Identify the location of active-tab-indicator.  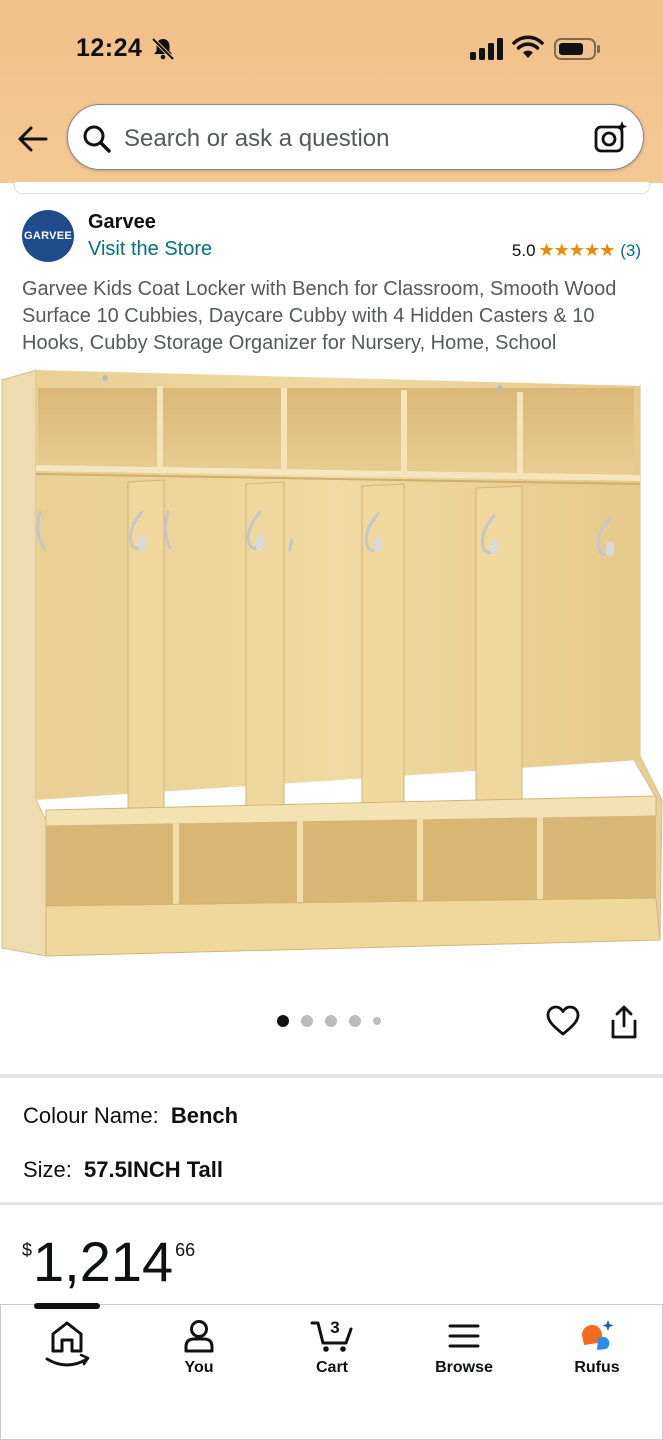
(67, 1306).